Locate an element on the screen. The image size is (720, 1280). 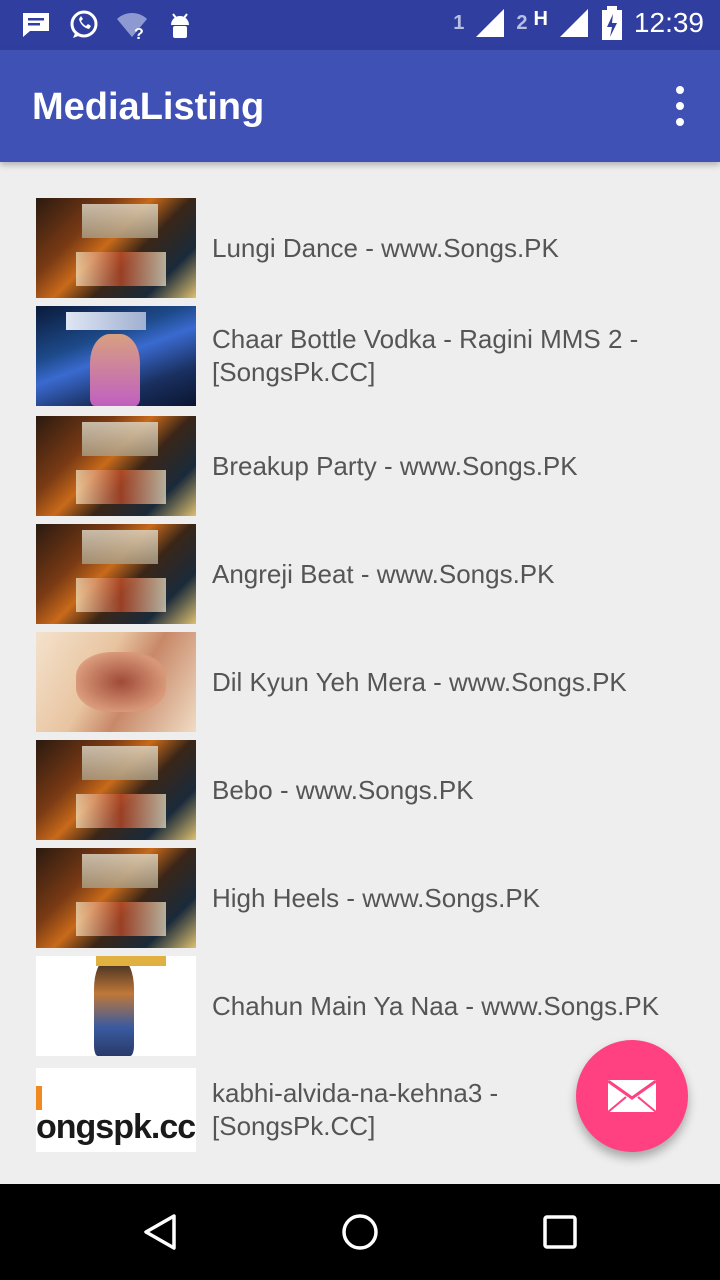
media-title: Breakup Party - www.Songs.PK is located at coordinates (395, 465).